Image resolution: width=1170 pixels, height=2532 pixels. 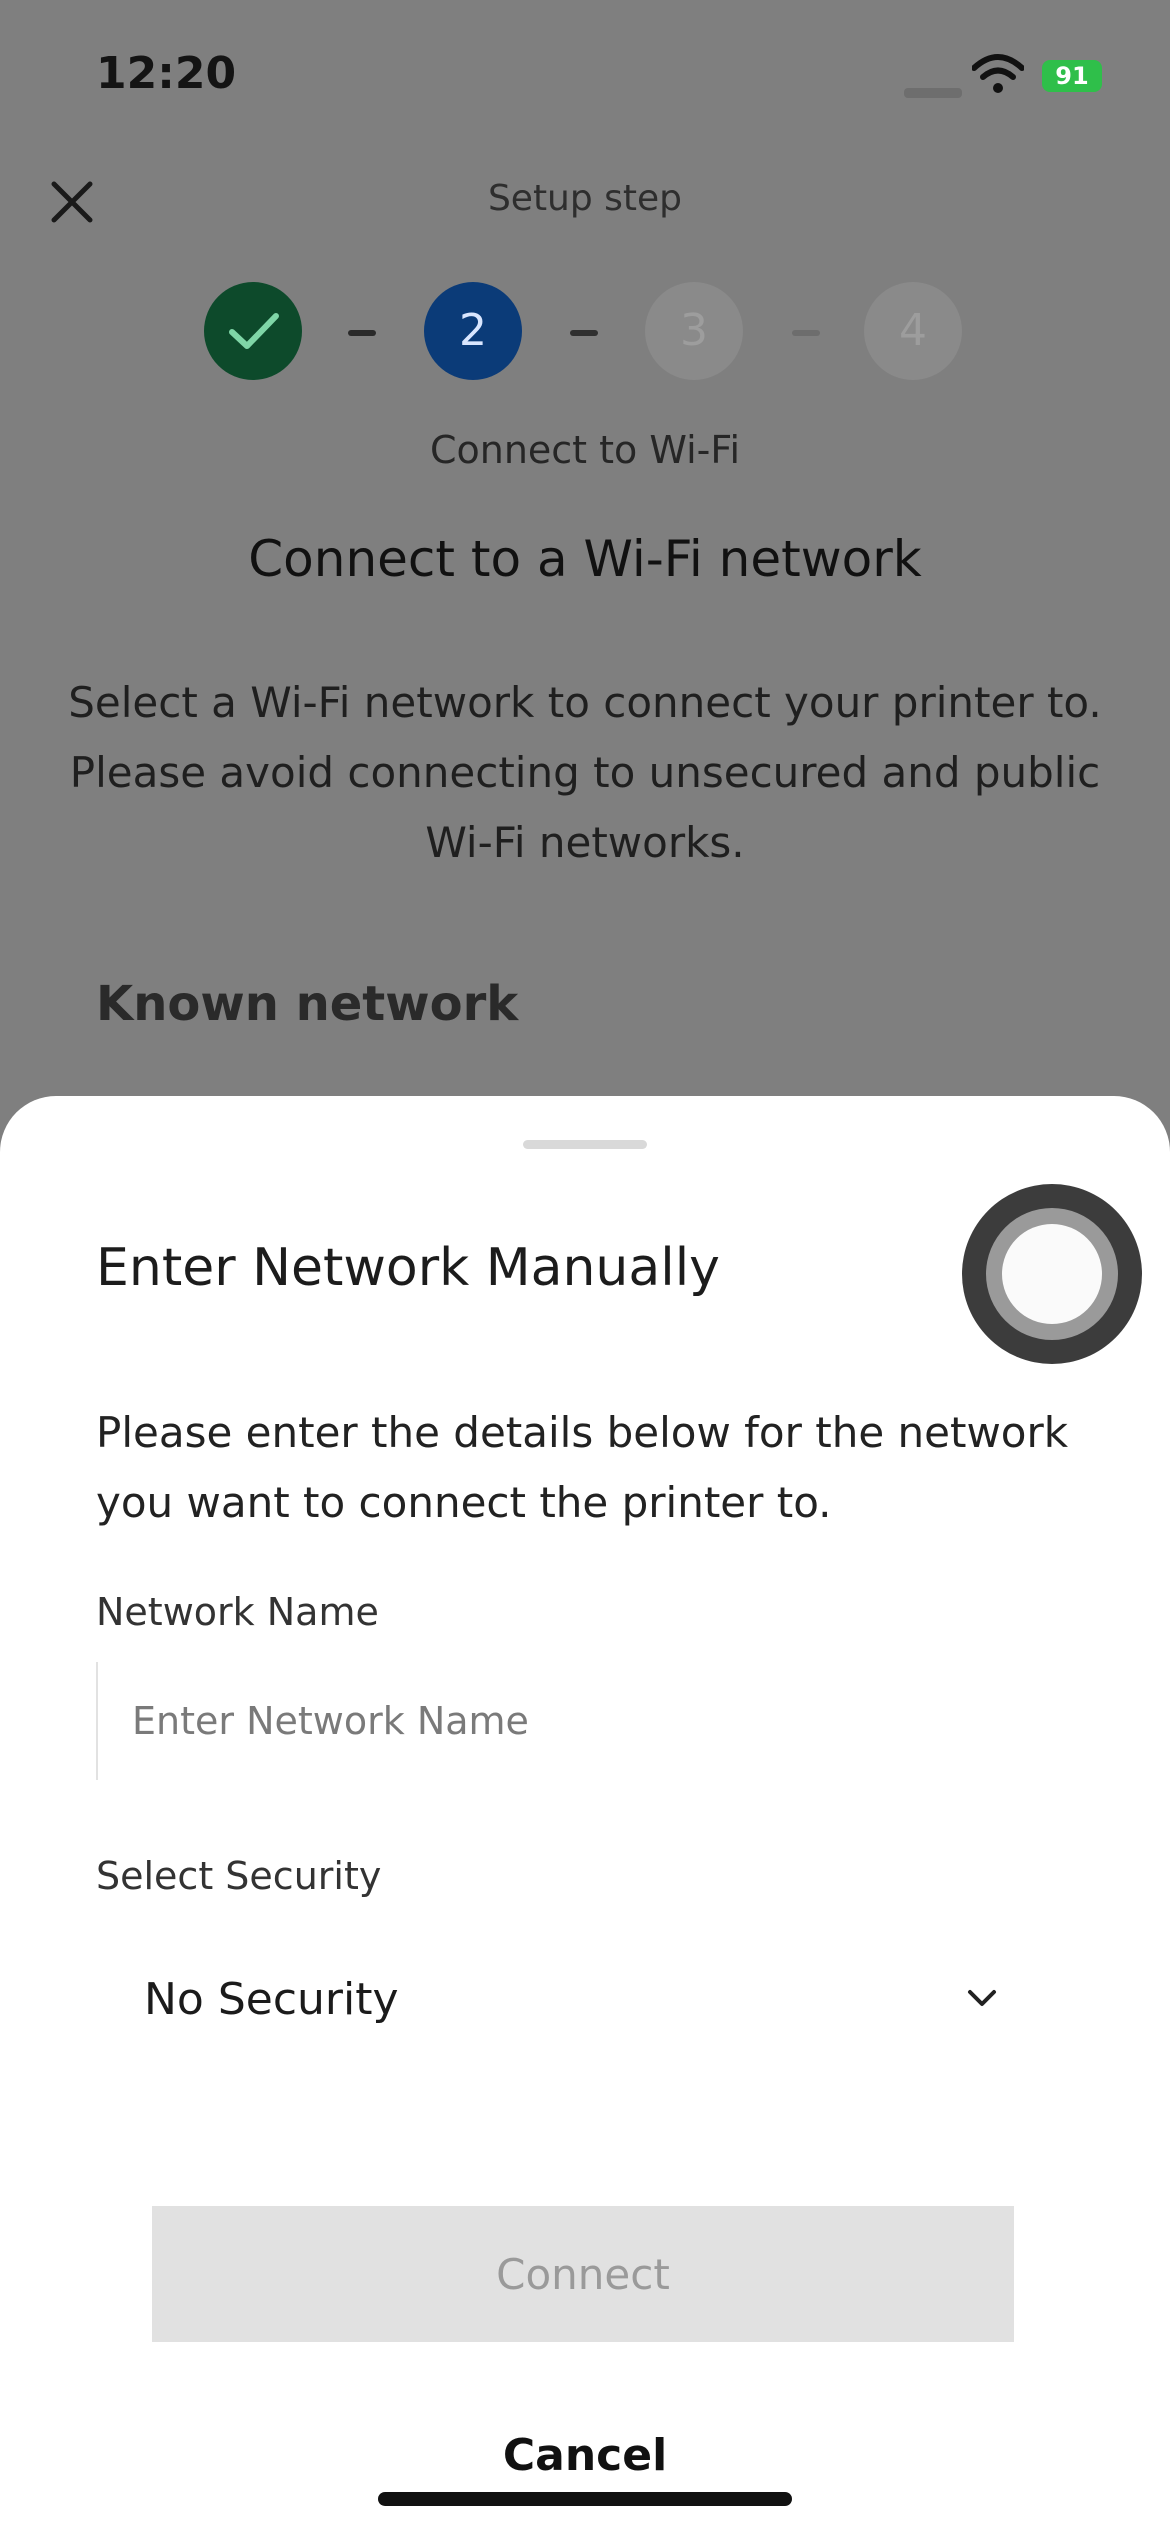 I want to click on step-4: 4, so click(x=913, y=331).